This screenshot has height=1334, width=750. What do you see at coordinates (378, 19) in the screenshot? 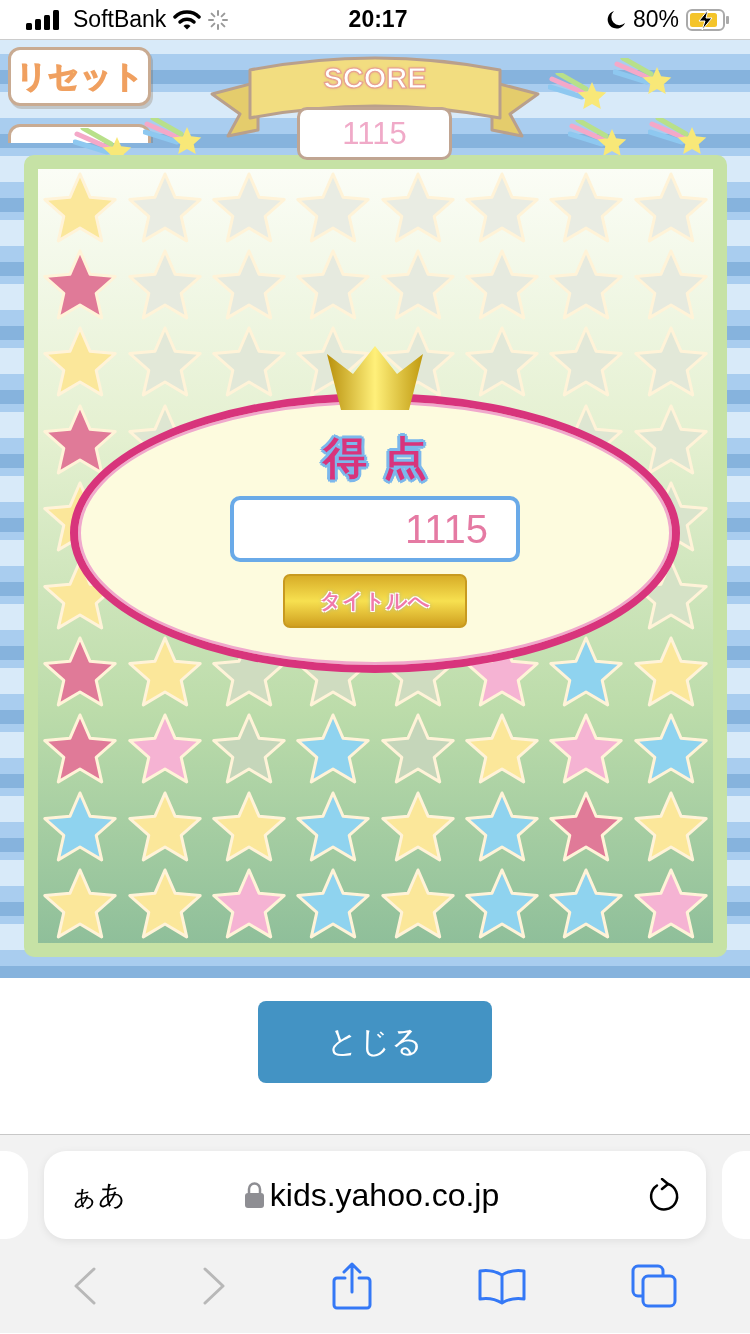
I see `clock-time: 20:17` at bounding box center [378, 19].